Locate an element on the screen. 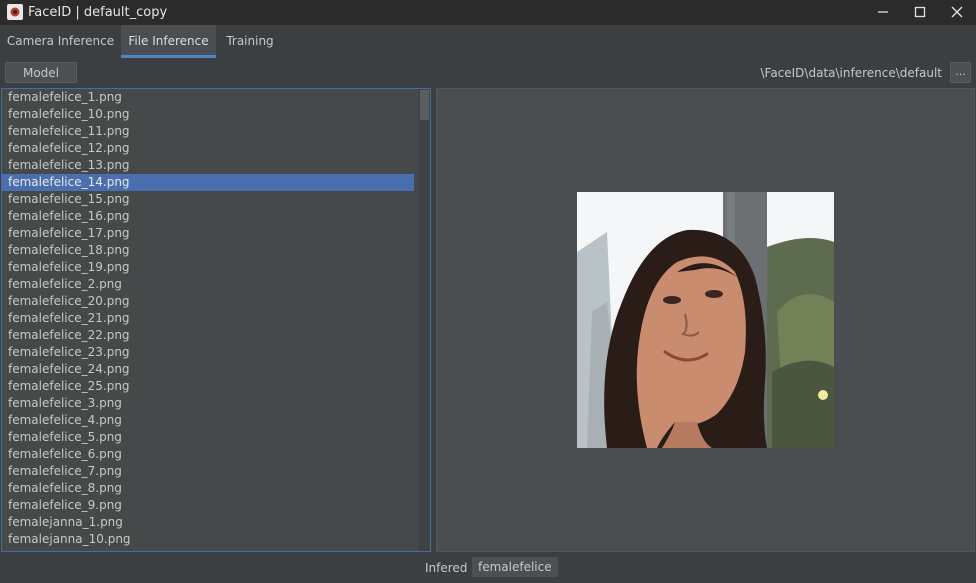 This screenshot has width=976, height=583. tab-bar: Camera Inference File Inference Training is located at coordinates (488, 41).